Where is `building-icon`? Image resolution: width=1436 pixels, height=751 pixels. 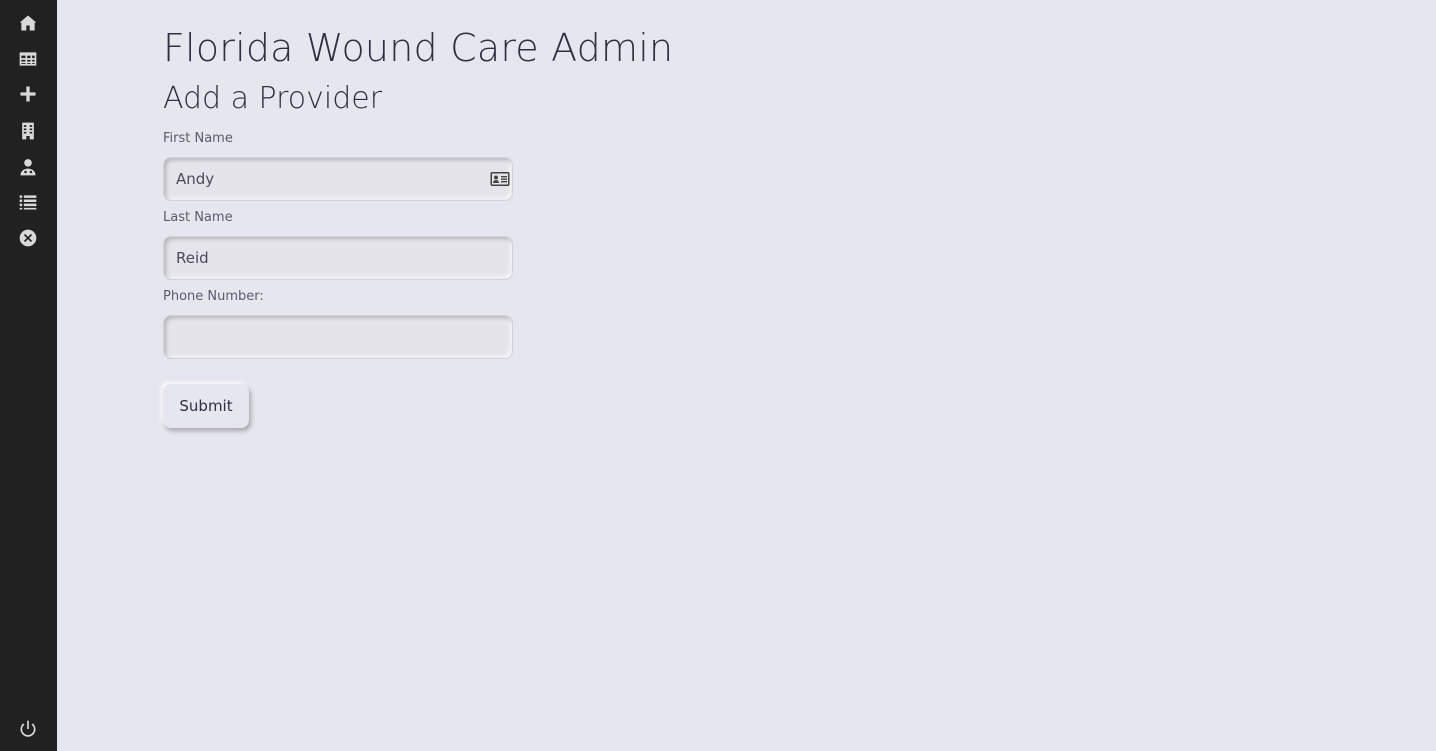
building-icon is located at coordinates (28, 131).